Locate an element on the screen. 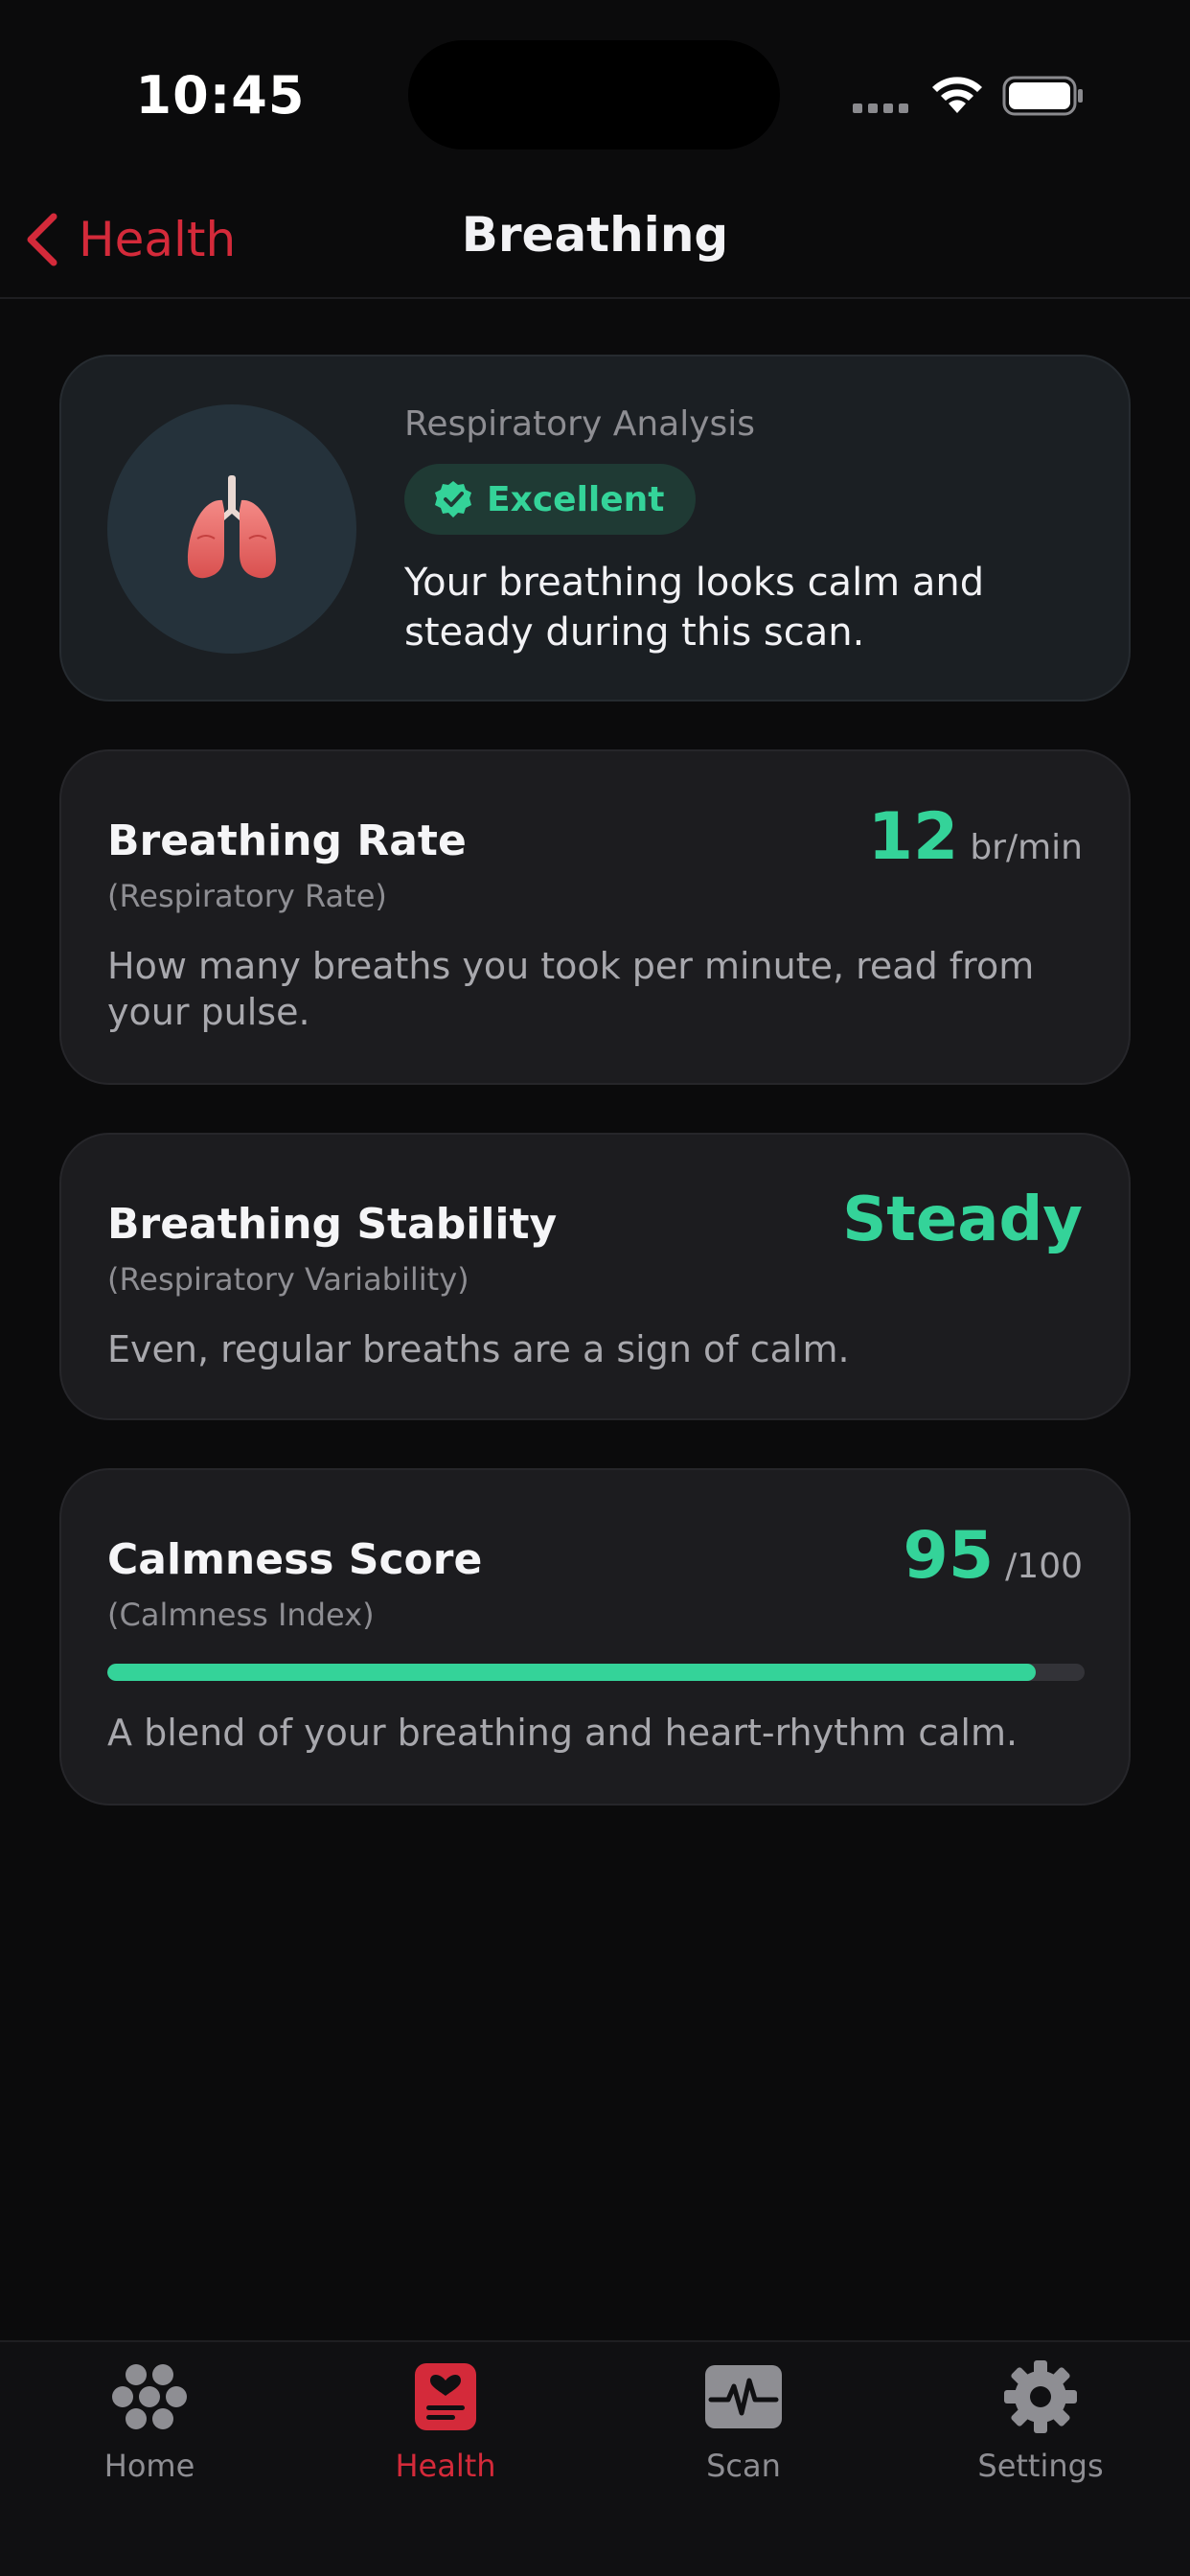 The width and height of the screenshot is (1190, 2576). lungs-icon is located at coordinates (232, 527).